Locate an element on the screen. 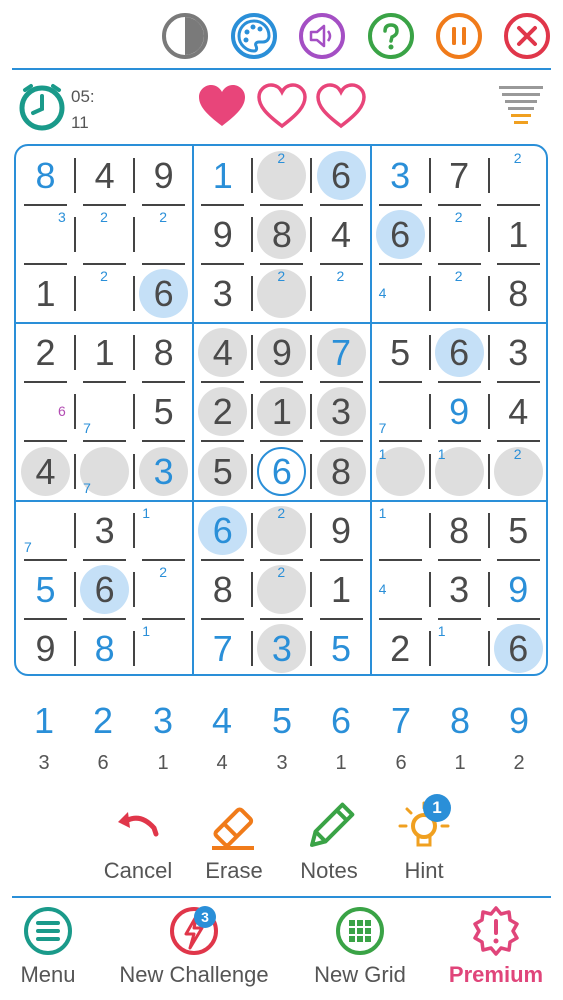 The image size is (563, 1000). number-pad-key: 1 is located at coordinates (44, 721).